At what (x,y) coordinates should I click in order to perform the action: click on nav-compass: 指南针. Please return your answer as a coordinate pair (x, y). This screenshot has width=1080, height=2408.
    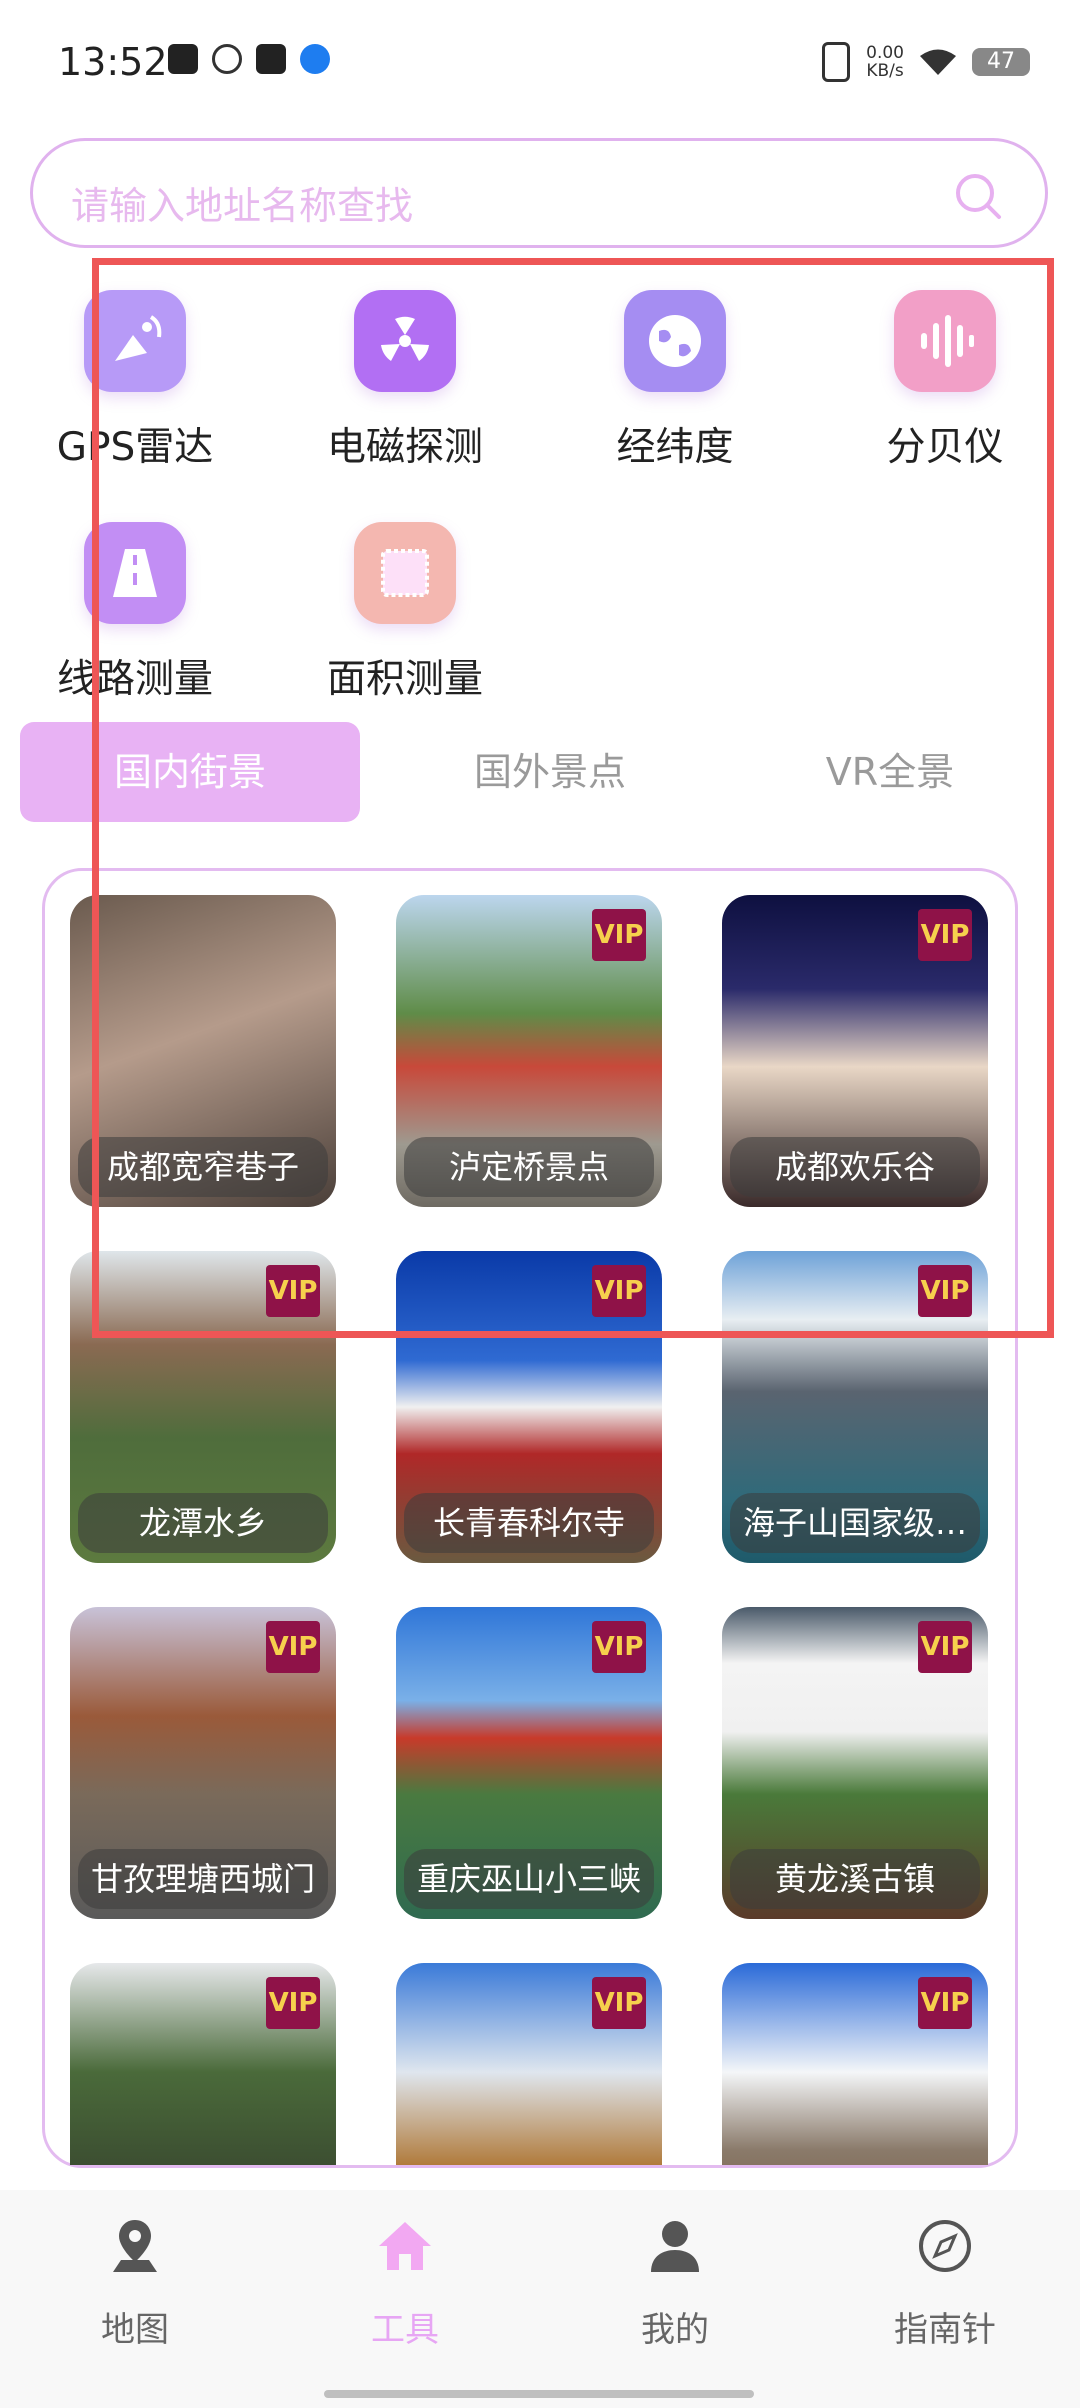
    Looking at the image, I should click on (945, 2283).